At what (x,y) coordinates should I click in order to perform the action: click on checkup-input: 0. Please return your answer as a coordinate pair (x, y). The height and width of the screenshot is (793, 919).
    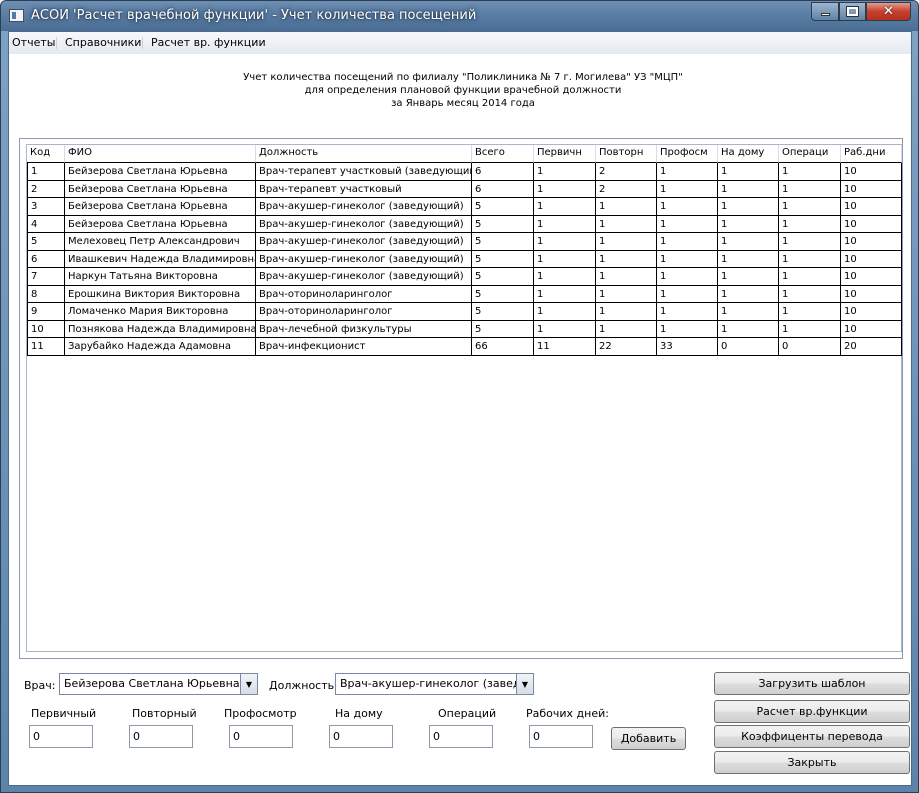
    Looking at the image, I should click on (261, 736).